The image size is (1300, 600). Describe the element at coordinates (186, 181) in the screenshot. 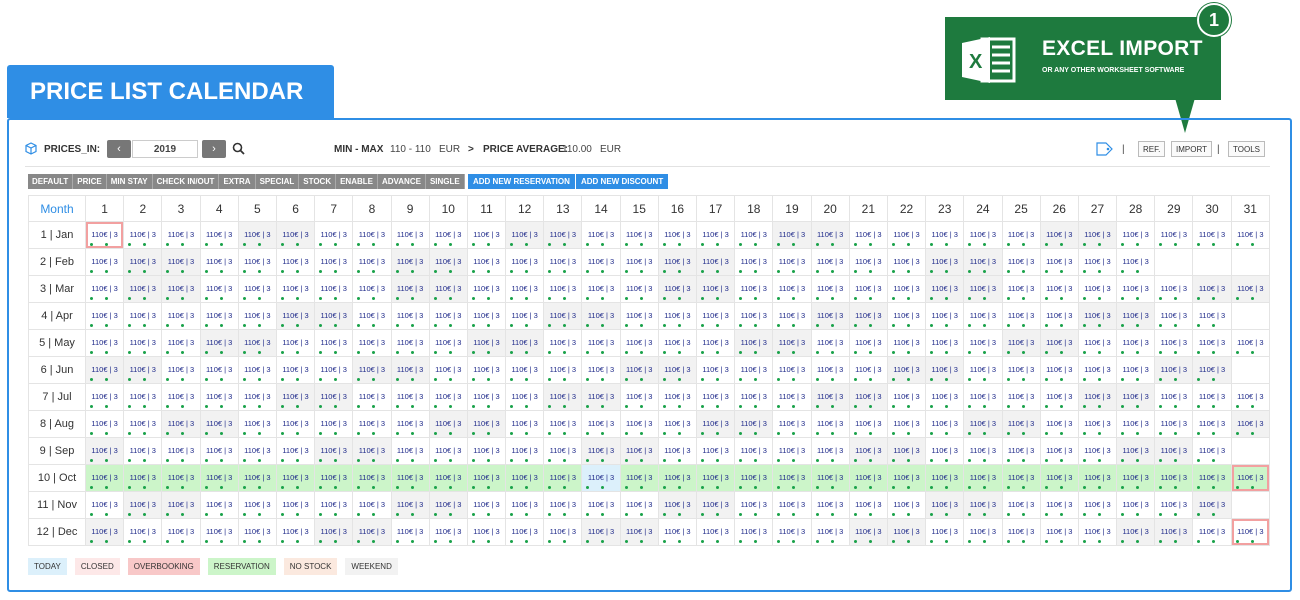

I see `tab-check-in-out: CHECK IN/OUT` at that location.